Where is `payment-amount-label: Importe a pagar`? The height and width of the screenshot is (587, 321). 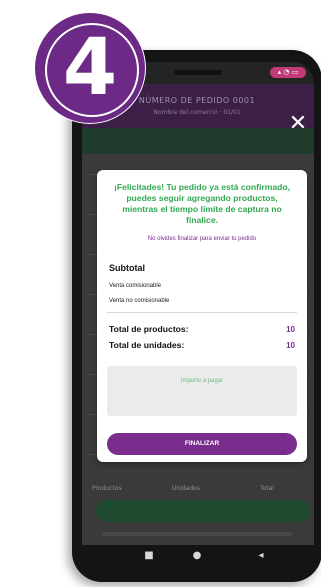 payment-amount-label: Importe a pagar is located at coordinates (202, 381).